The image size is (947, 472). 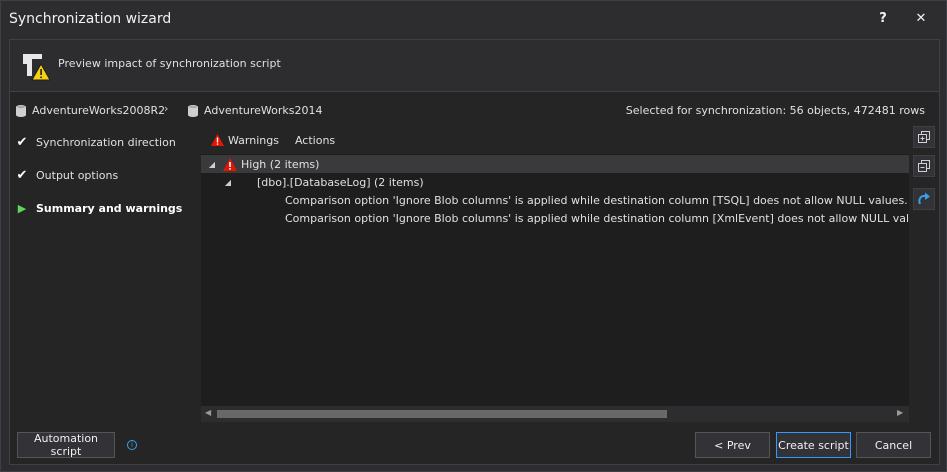 I want to click on scrollbar-thumb, so click(x=442, y=414).